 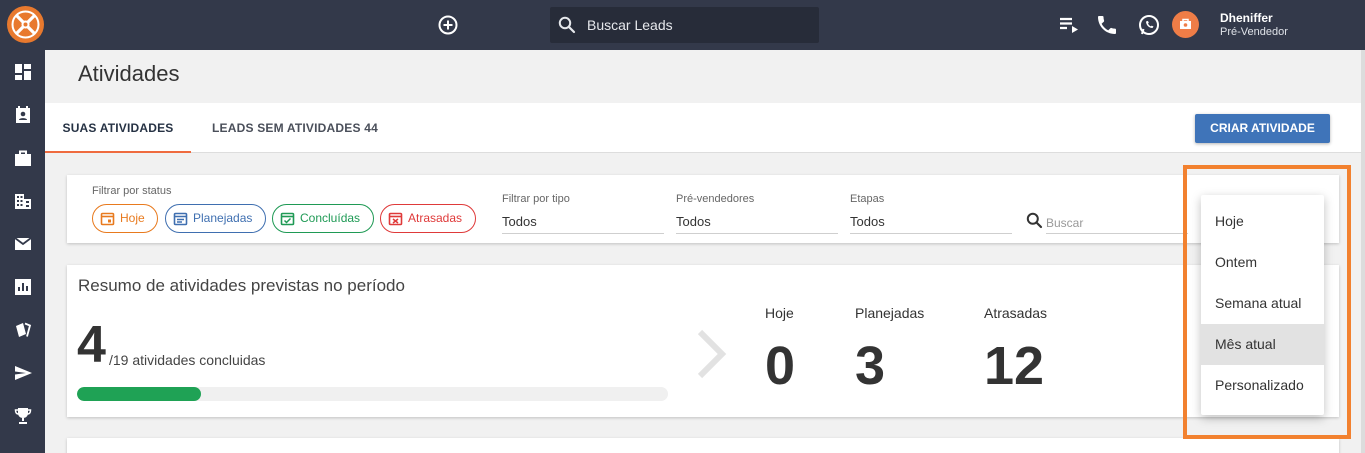 What do you see at coordinates (287, 219) in the screenshot?
I see `calendar-check-icon` at bounding box center [287, 219].